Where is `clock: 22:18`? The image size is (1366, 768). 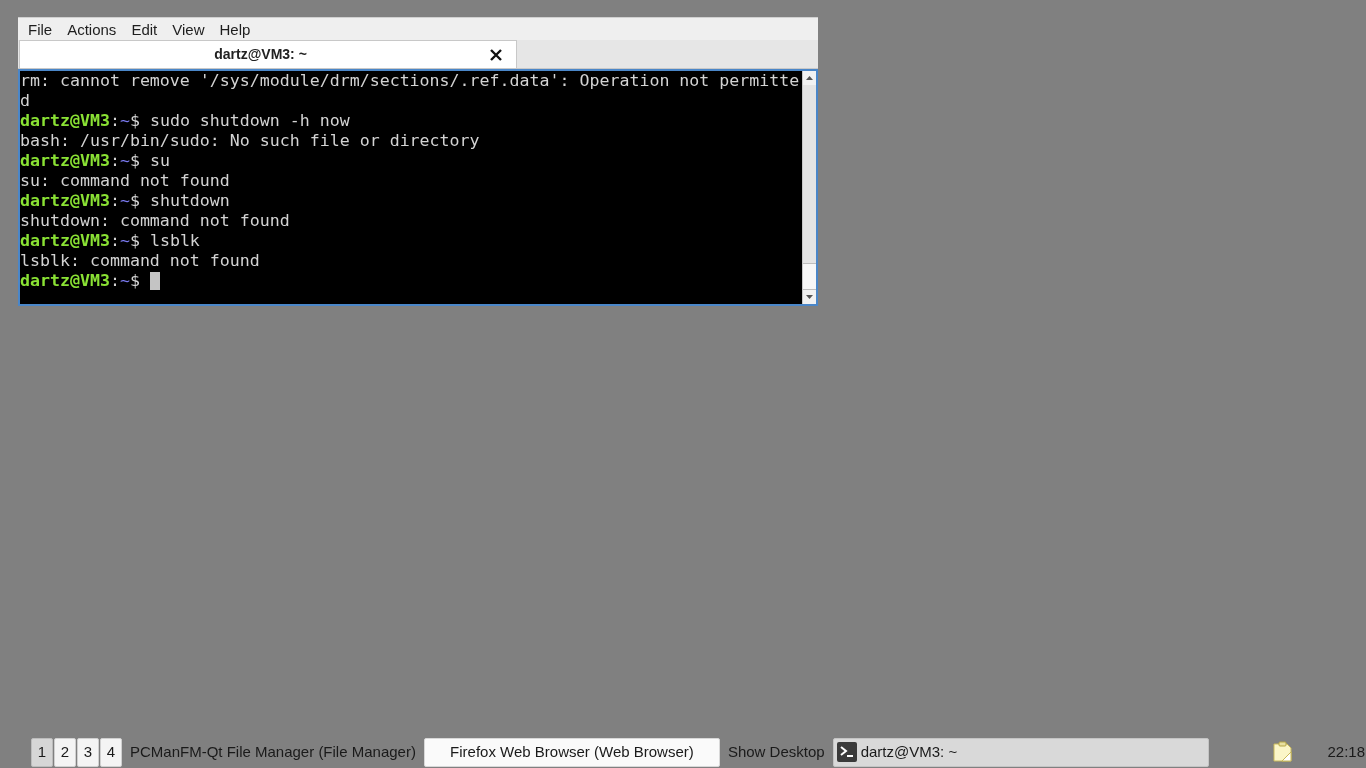 clock: 22:18 is located at coordinates (1346, 751).